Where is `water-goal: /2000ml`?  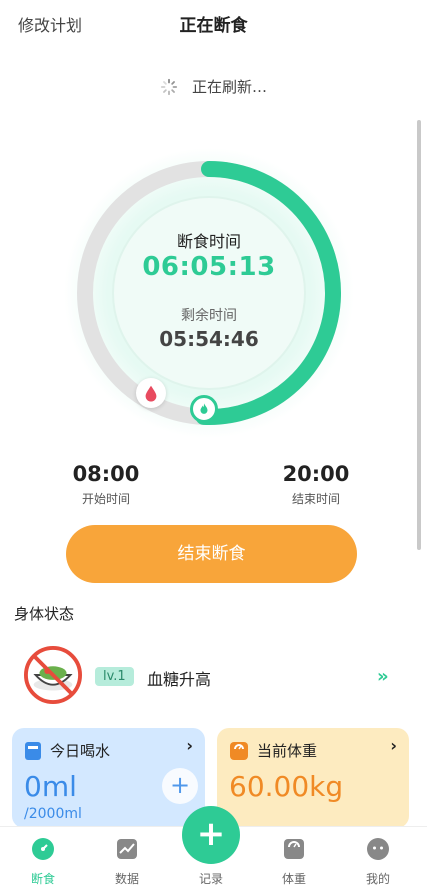
water-goal: /2000ml is located at coordinates (53, 814).